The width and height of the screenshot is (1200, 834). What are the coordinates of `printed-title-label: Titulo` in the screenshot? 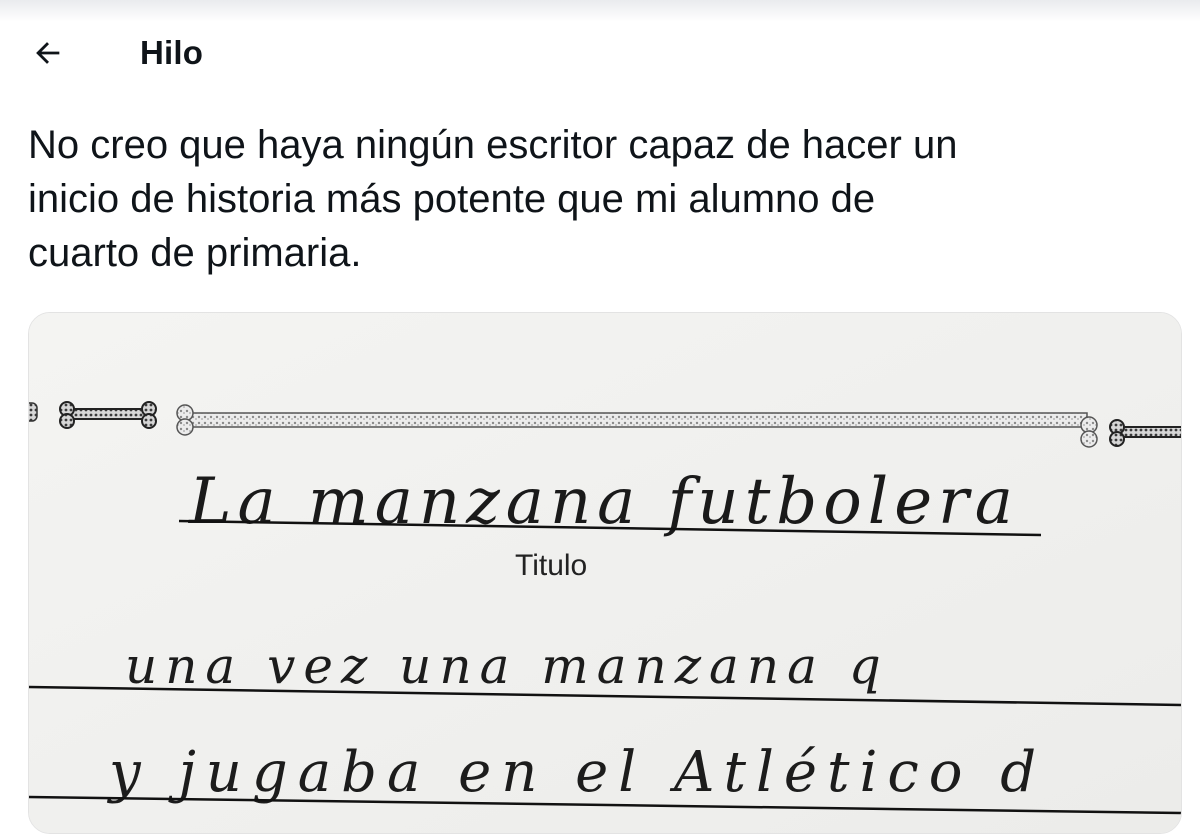 It's located at (551, 565).